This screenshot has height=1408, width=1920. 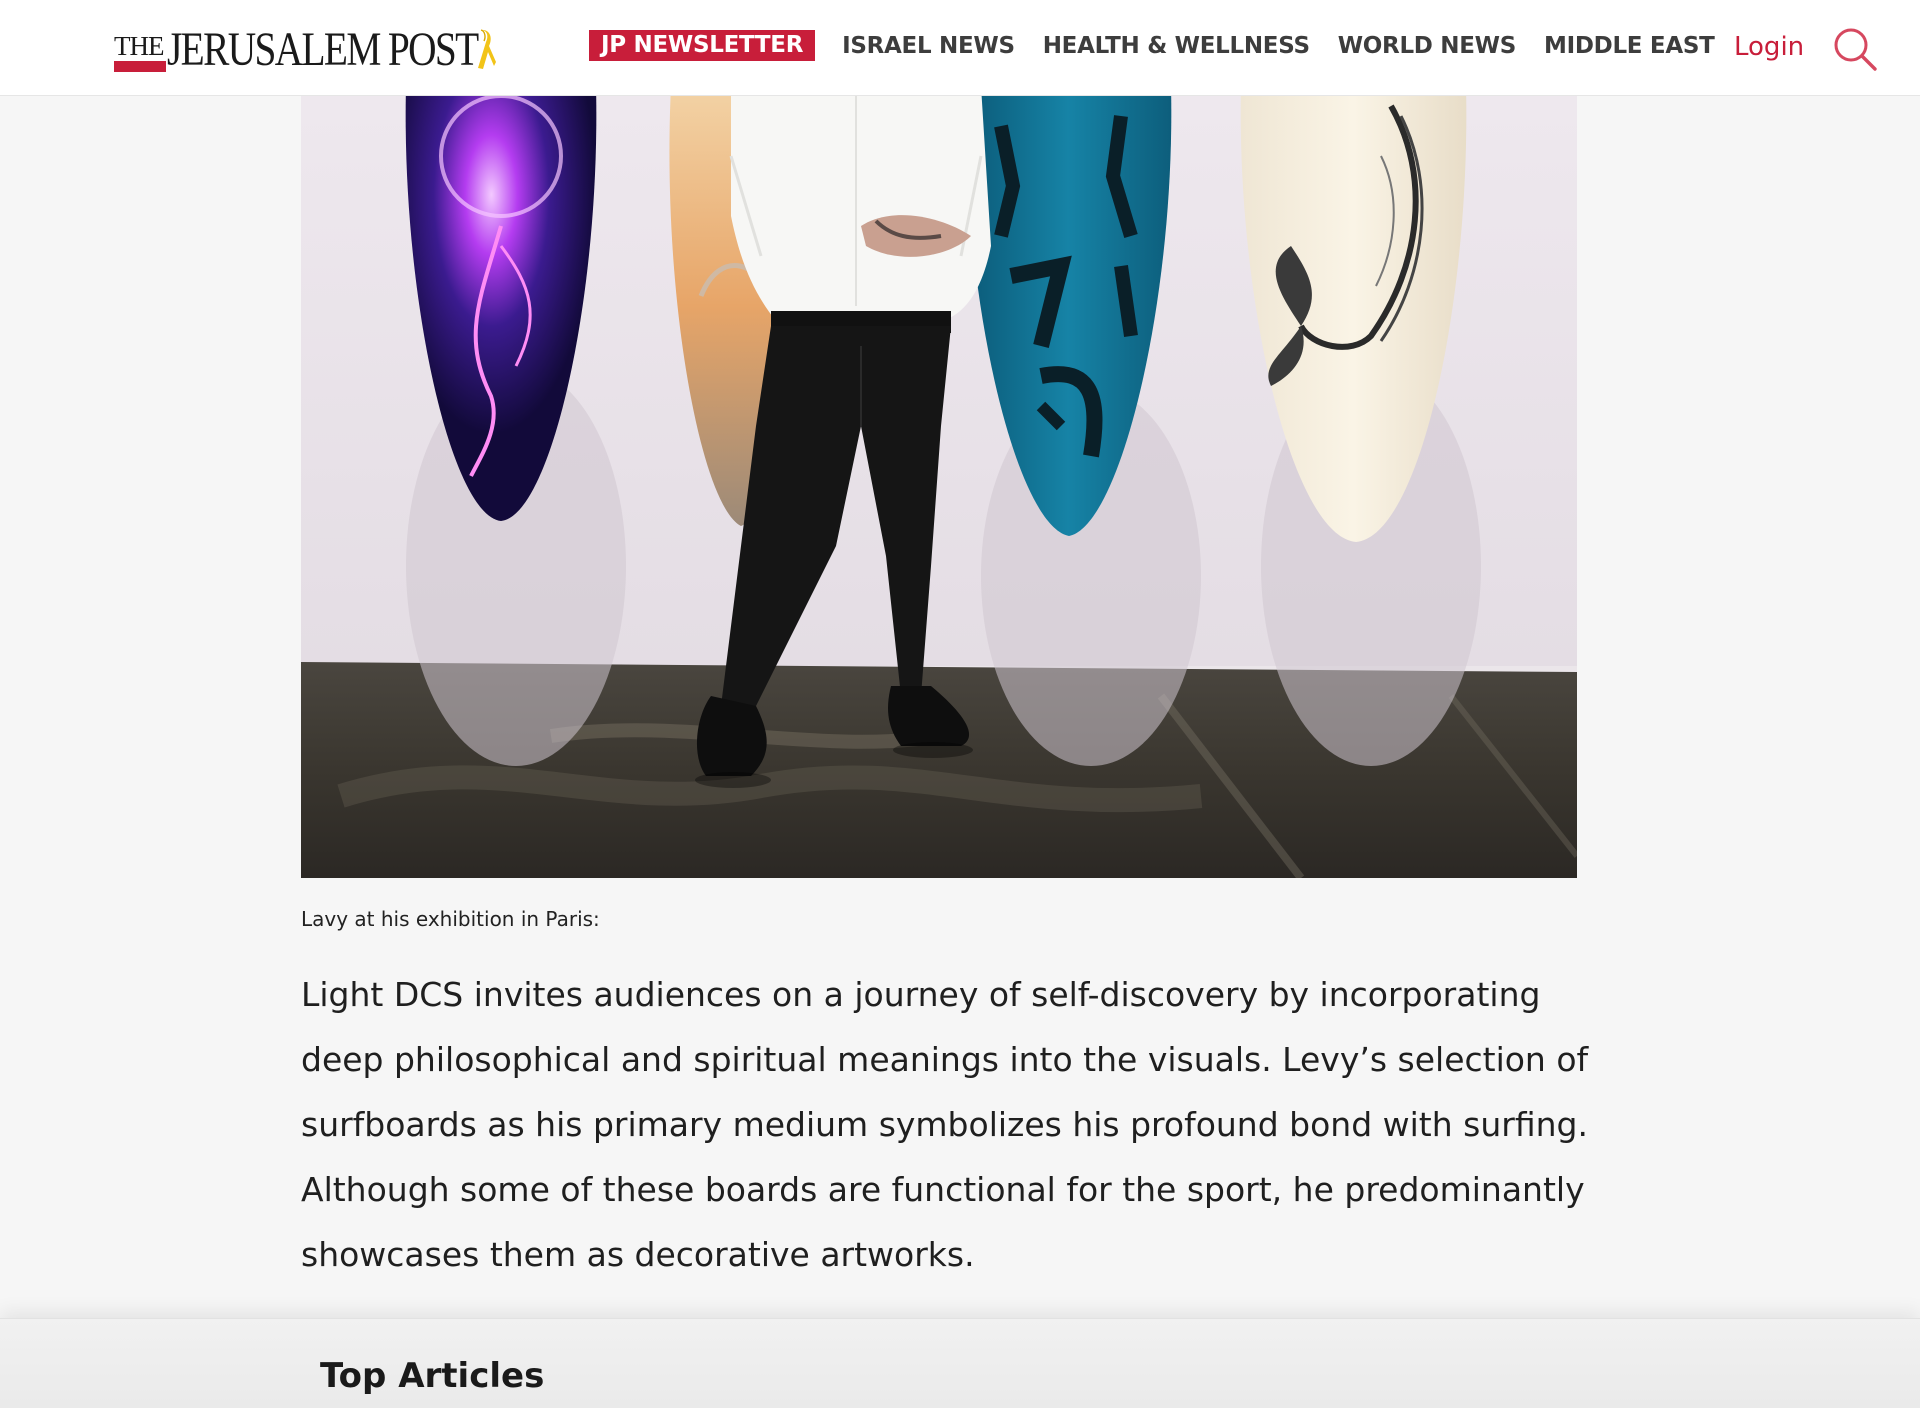 I want to click on nav-item-israel-news: ISRAEL NEWS, so click(x=928, y=46).